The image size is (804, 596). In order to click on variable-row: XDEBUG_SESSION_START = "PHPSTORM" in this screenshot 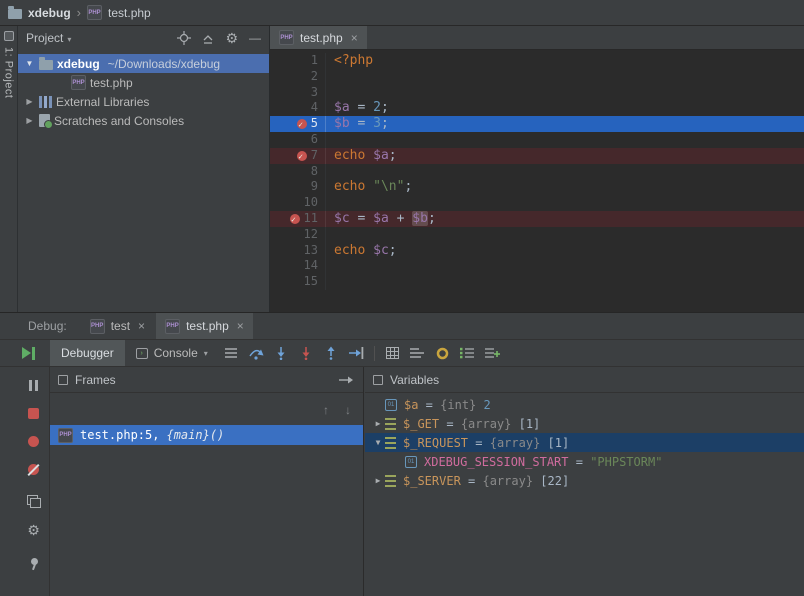, I will do `click(584, 461)`.